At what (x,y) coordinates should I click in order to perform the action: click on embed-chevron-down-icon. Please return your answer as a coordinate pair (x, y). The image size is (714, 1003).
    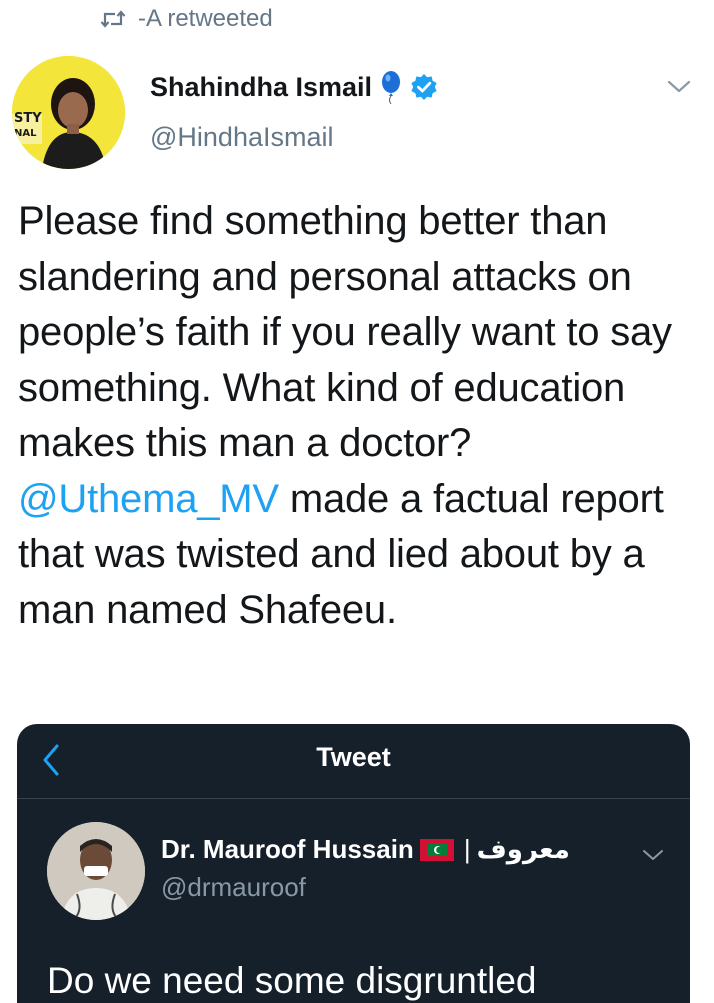
    Looking at the image, I should click on (653, 855).